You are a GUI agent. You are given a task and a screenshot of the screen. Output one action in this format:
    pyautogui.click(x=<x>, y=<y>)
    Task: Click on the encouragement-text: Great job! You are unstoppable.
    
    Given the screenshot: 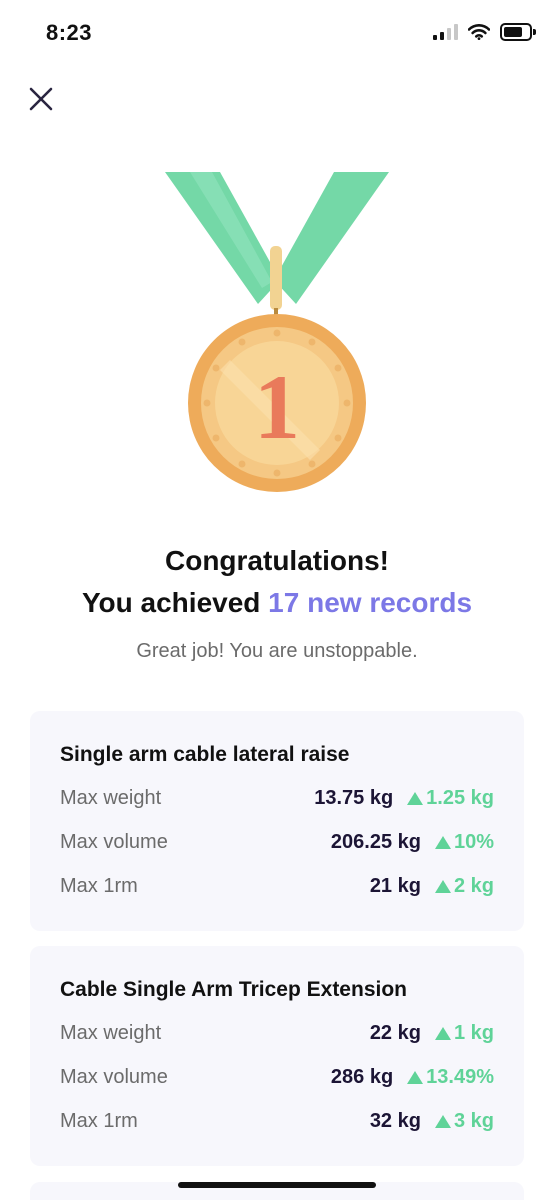 What is the action you would take?
    pyautogui.click(x=277, y=651)
    